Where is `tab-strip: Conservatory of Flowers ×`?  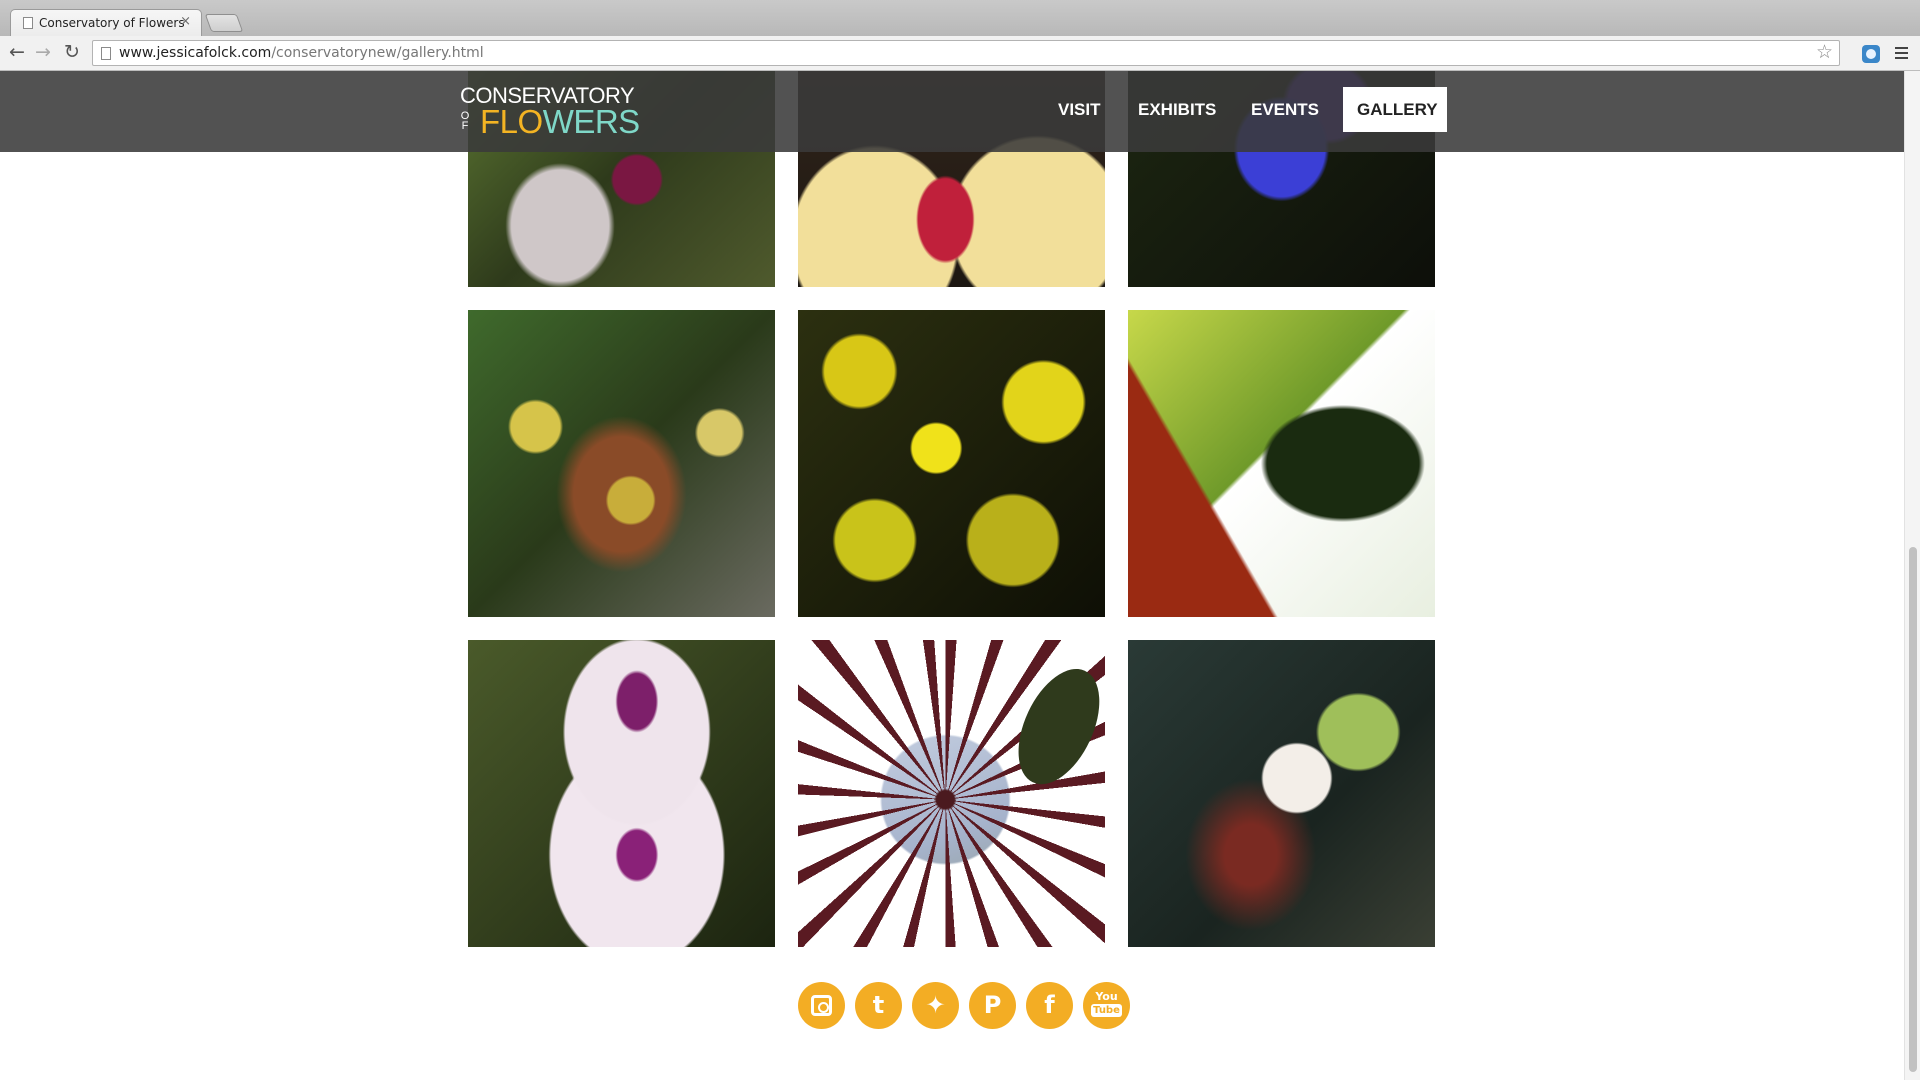
tab-strip: Conservatory of Flowers × is located at coordinates (960, 18).